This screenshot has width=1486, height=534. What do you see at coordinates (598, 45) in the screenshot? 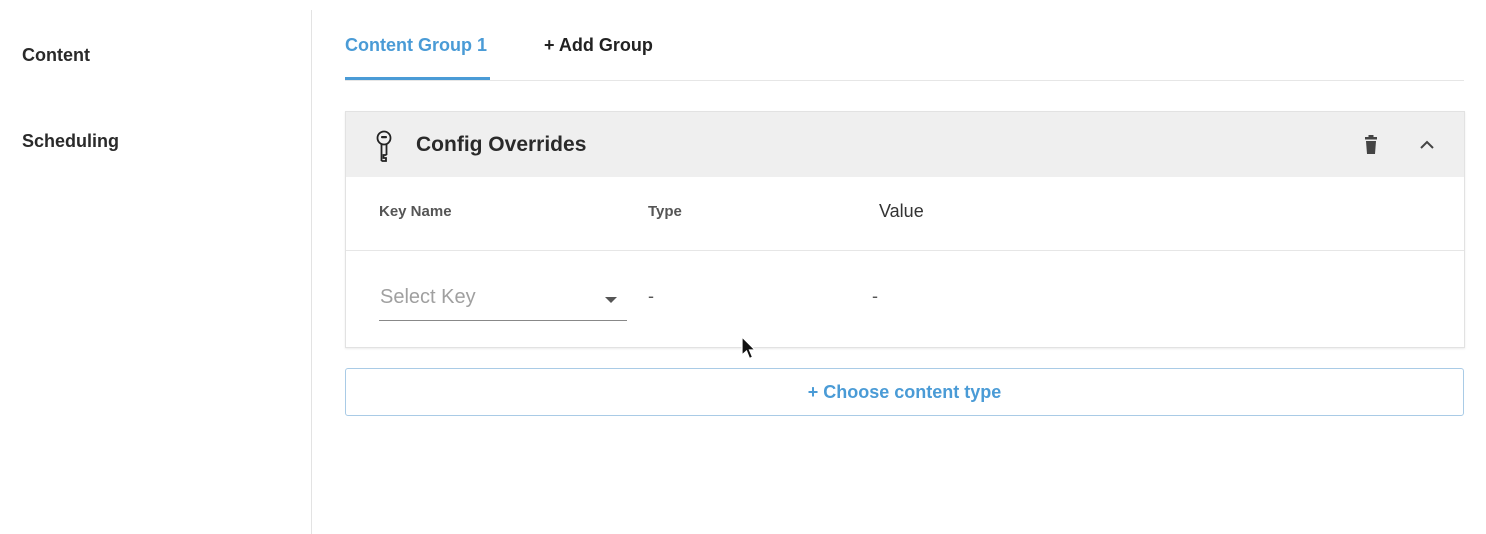
I see `add-group-tab: + Add Group` at bounding box center [598, 45].